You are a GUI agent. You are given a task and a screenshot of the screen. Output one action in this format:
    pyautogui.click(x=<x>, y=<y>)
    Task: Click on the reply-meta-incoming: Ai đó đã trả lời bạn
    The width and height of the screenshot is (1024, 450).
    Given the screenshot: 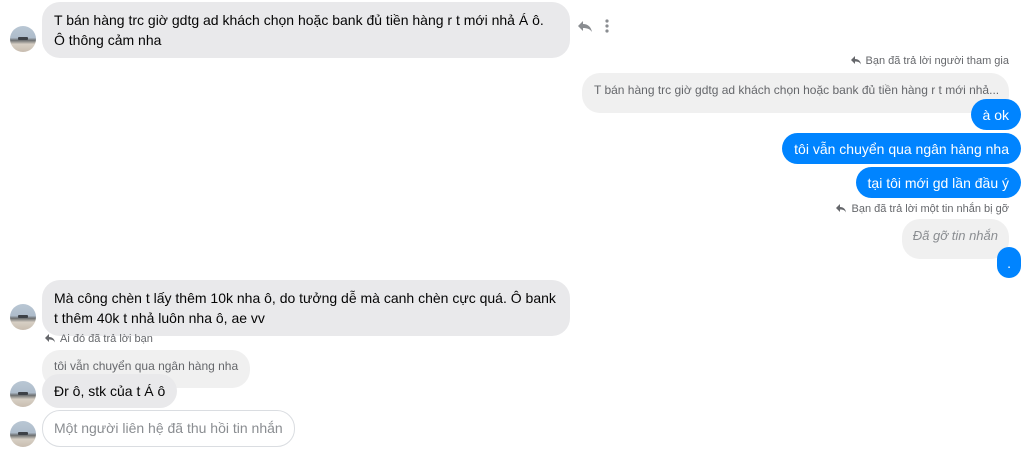 What is the action you would take?
    pyautogui.click(x=98, y=339)
    